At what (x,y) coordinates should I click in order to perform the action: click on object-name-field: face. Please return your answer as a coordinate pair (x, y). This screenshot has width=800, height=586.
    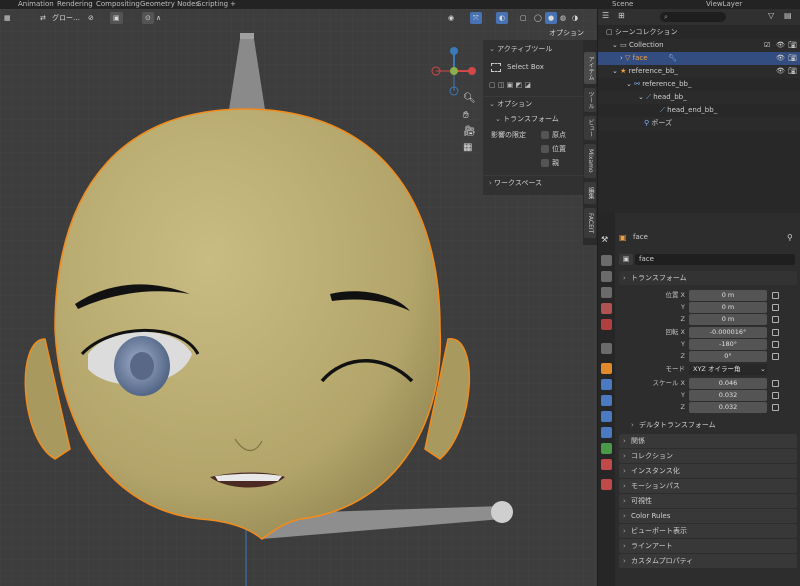
    Looking at the image, I should click on (715, 259).